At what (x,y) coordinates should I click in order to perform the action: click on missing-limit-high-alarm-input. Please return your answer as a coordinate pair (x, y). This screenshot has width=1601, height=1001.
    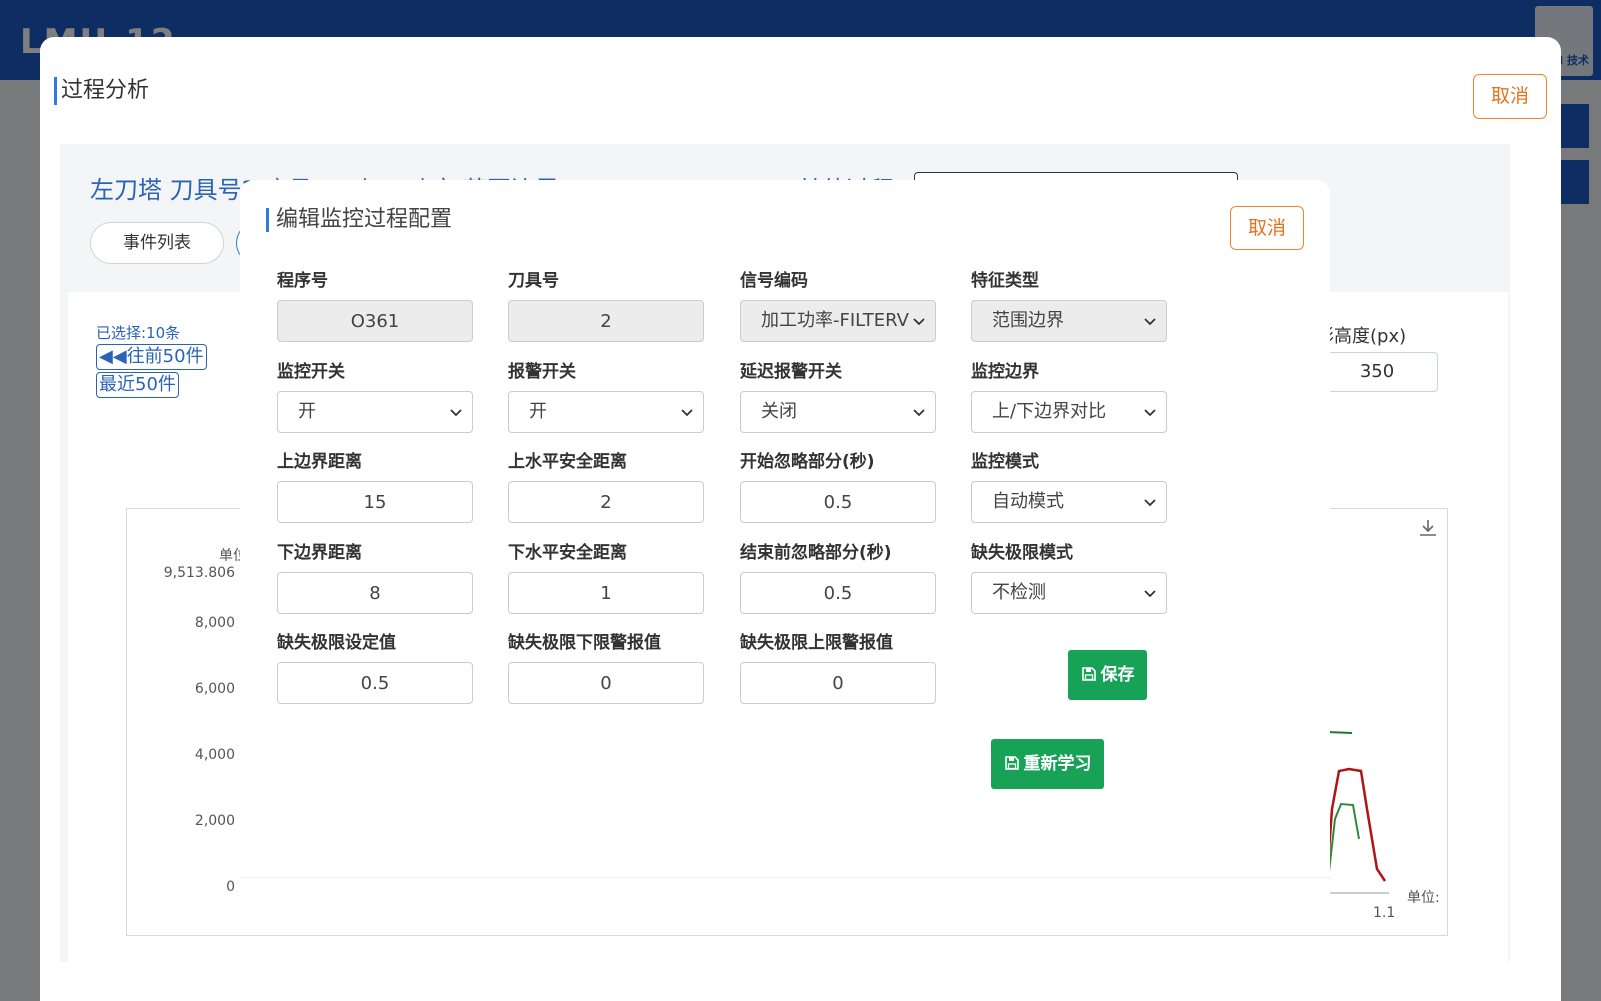
    Looking at the image, I should click on (838, 683).